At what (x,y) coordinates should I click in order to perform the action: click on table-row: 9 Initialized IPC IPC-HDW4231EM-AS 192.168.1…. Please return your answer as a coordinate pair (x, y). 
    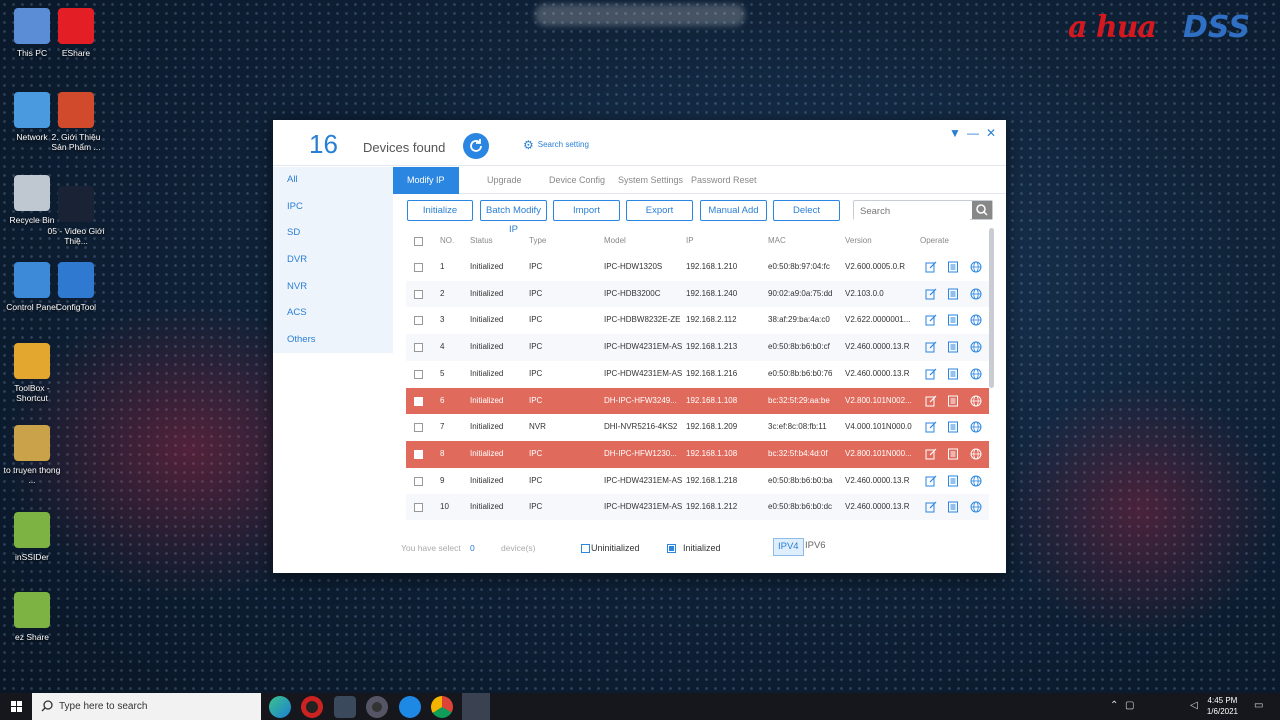
    Looking at the image, I should click on (697, 481).